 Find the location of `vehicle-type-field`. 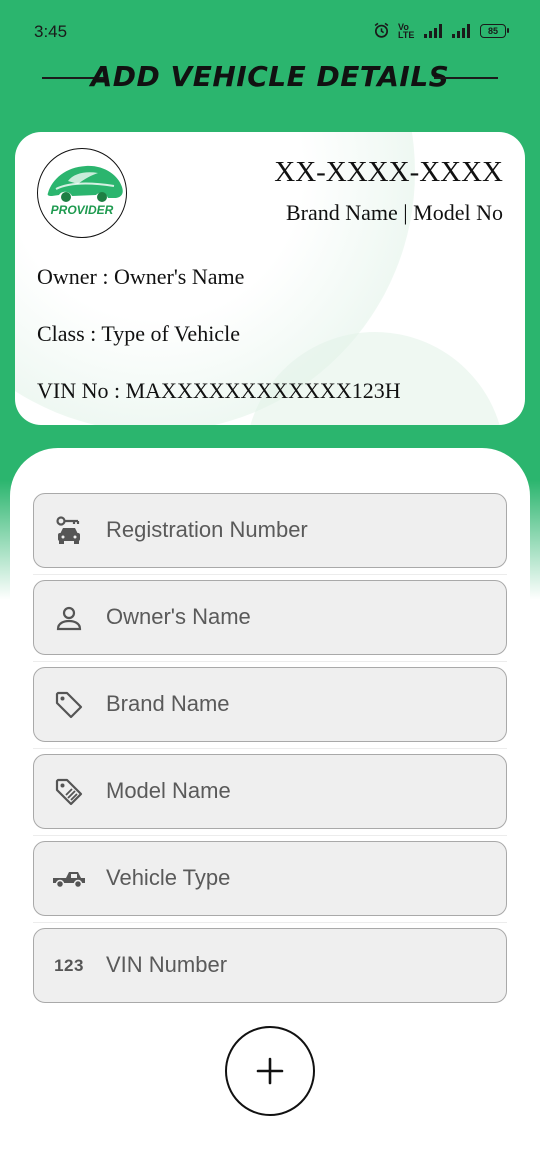

vehicle-type-field is located at coordinates (270, 878).